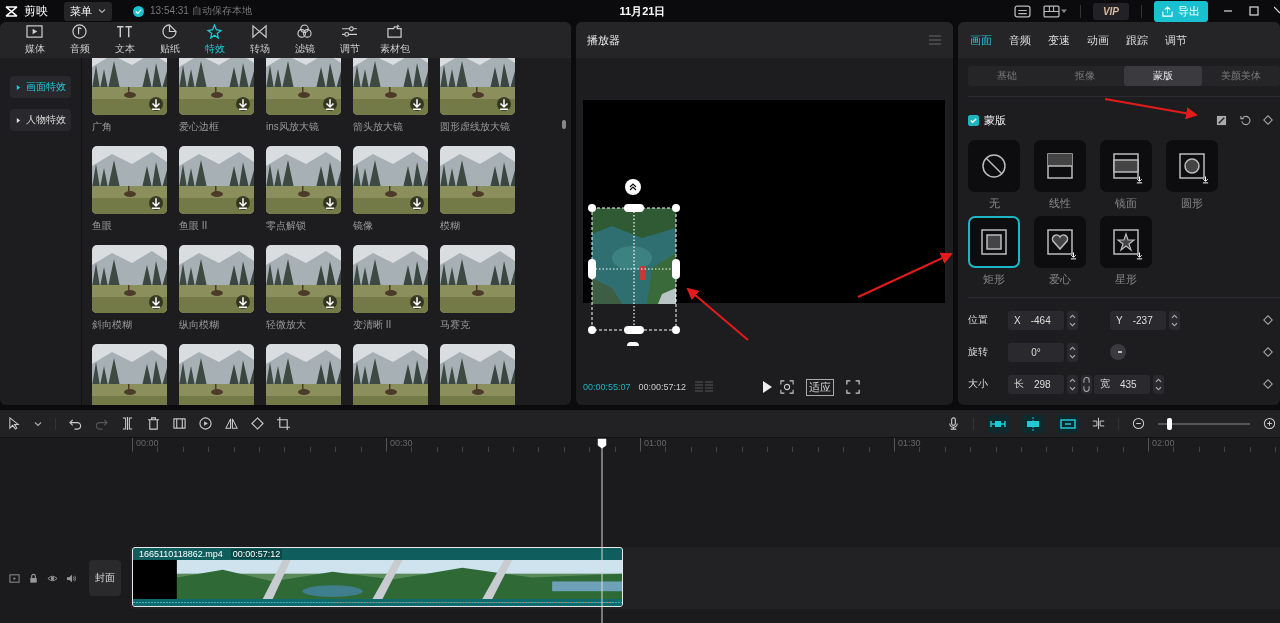  I want to click on microphone-icon, so click(953, 423).